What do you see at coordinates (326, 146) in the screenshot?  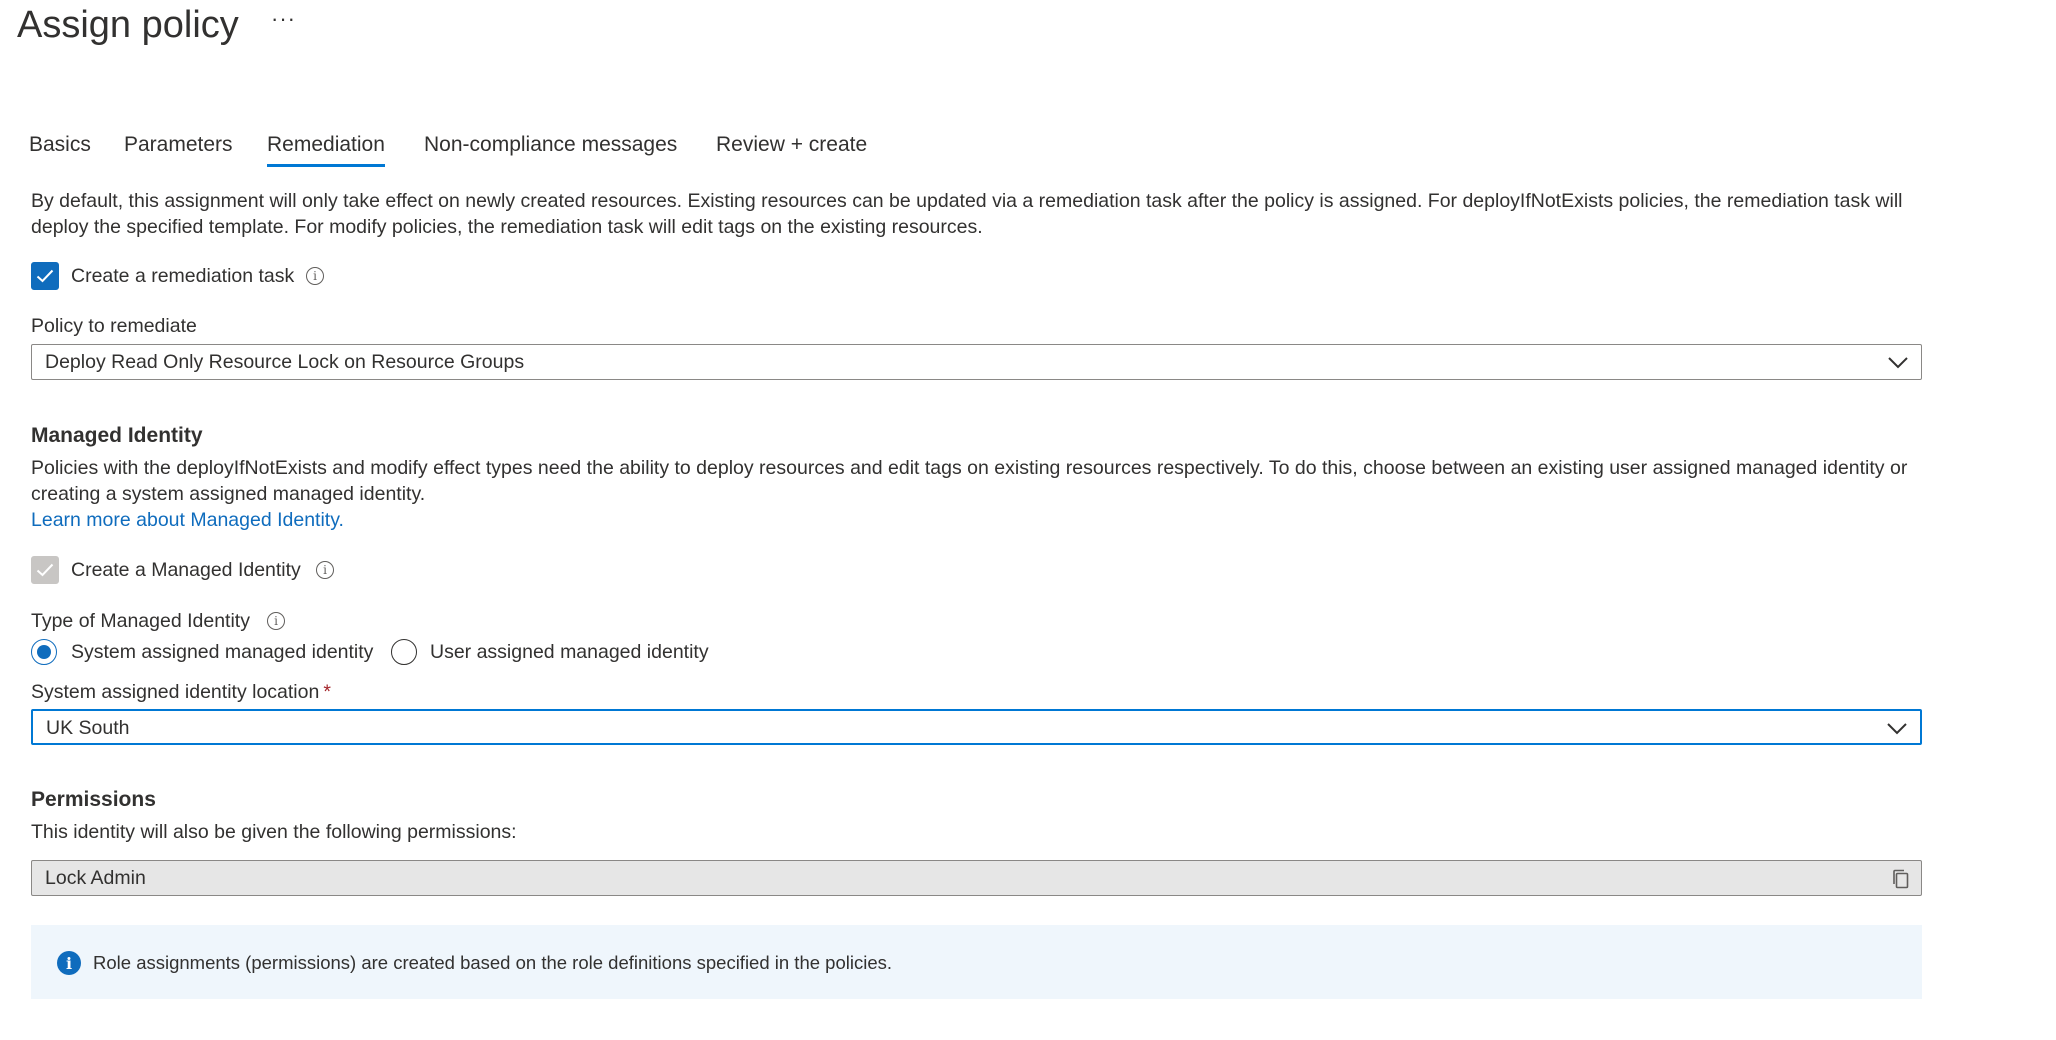 I see `tab-remediation: Remediation` at bounding box center [326, 146].